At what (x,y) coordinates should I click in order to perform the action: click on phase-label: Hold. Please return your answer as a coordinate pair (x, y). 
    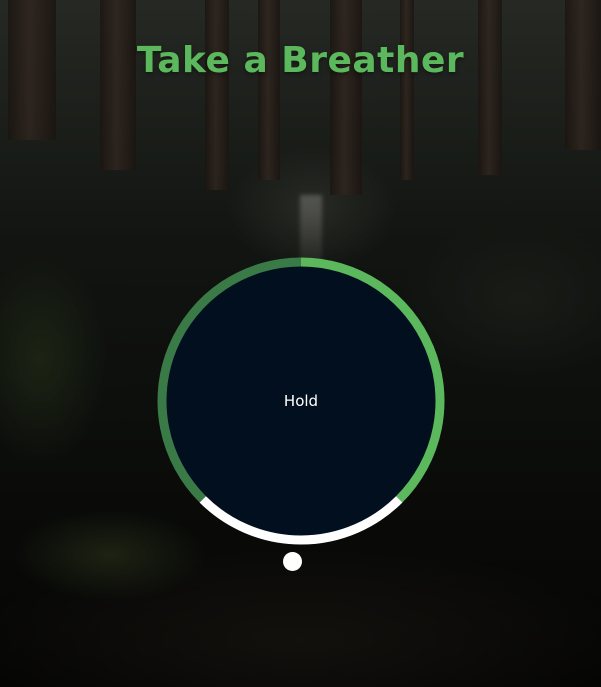
    Looking at the image, I should click on (301, 401).